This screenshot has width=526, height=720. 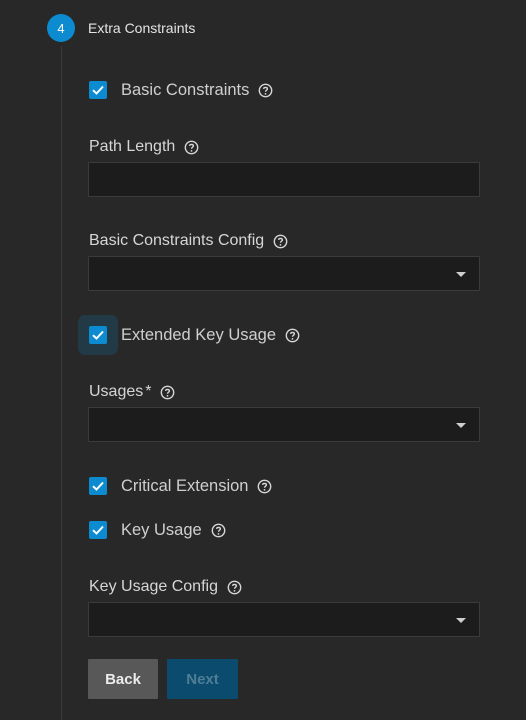 I want to click on step-title: Extra Constraints, so click(x=142, y=28).